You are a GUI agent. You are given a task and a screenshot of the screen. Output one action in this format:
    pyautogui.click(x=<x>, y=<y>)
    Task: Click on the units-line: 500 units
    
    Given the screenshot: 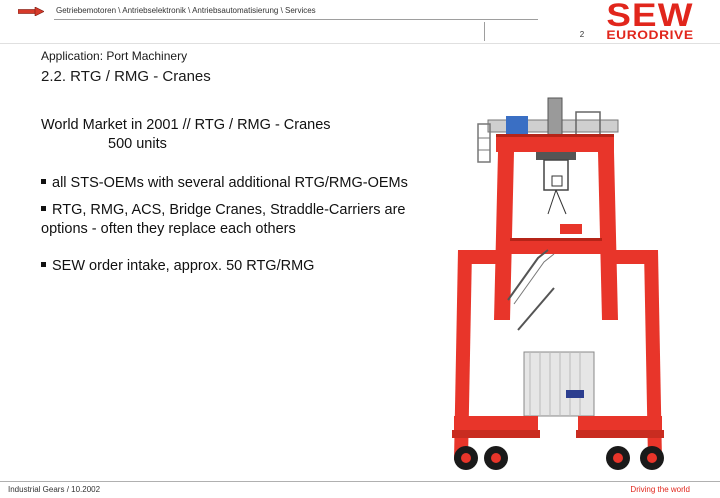 What is the action you would take?
    pyautogui.click(x=137, y=144)
    